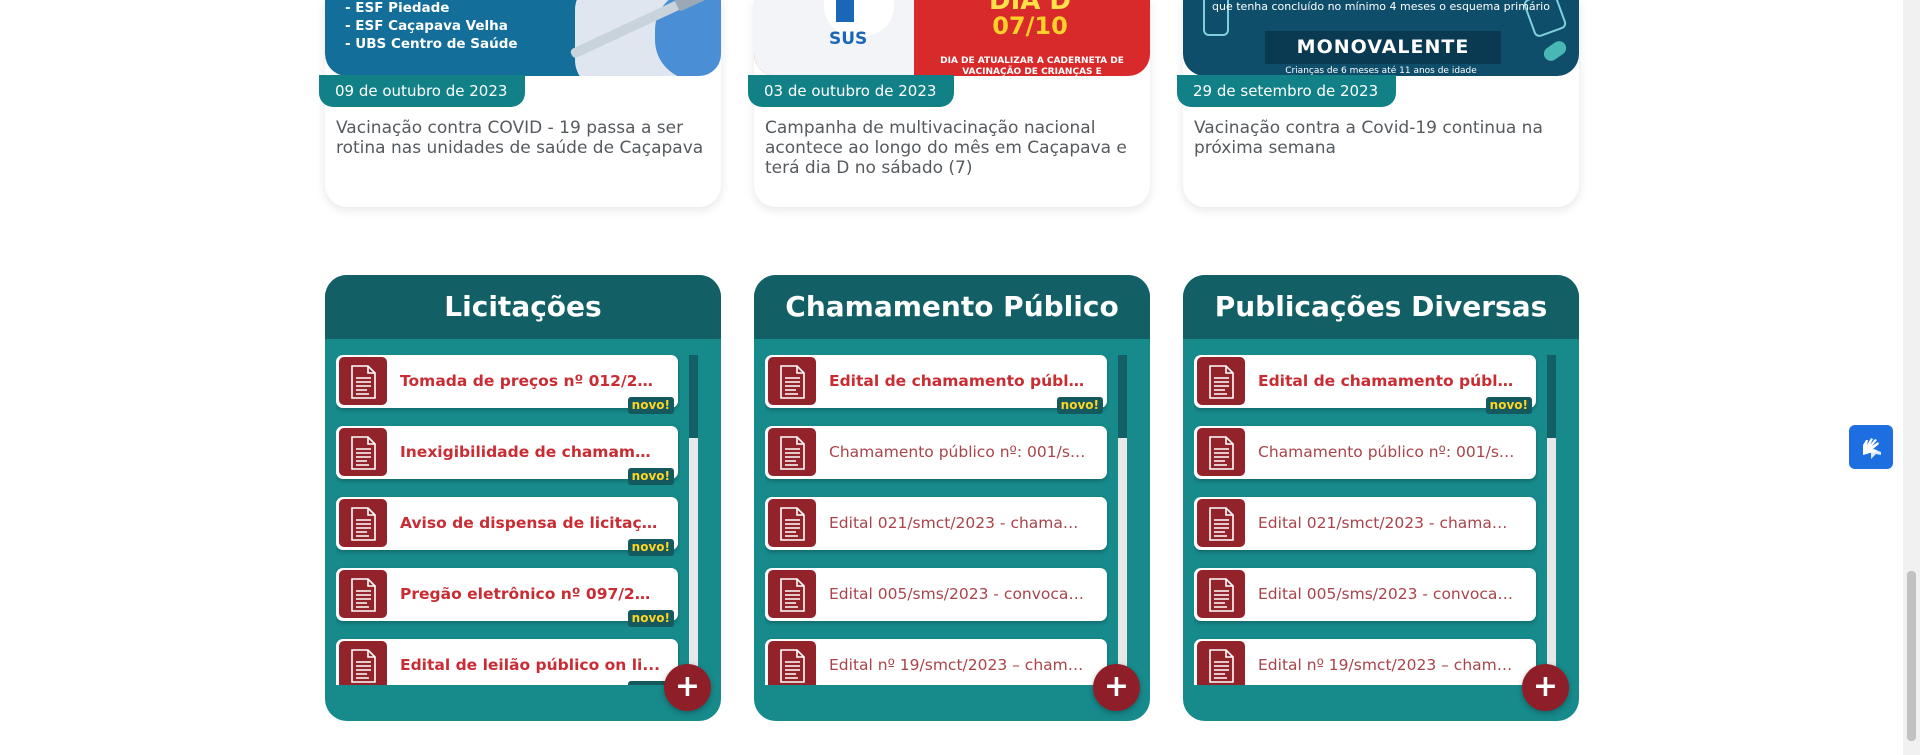 The height and width of the screenshot is (755, 1920). I want to click on list-item: Pregão eletrônico nº 097/2023 novo!, so click(507, 597).